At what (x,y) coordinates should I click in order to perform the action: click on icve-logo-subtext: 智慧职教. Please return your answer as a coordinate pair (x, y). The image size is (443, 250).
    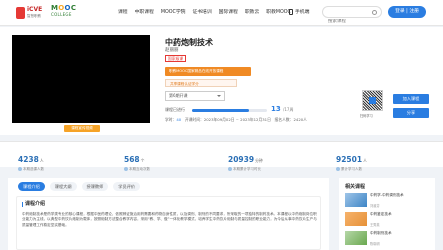
    Looking at the image, I should click on (34, 16).